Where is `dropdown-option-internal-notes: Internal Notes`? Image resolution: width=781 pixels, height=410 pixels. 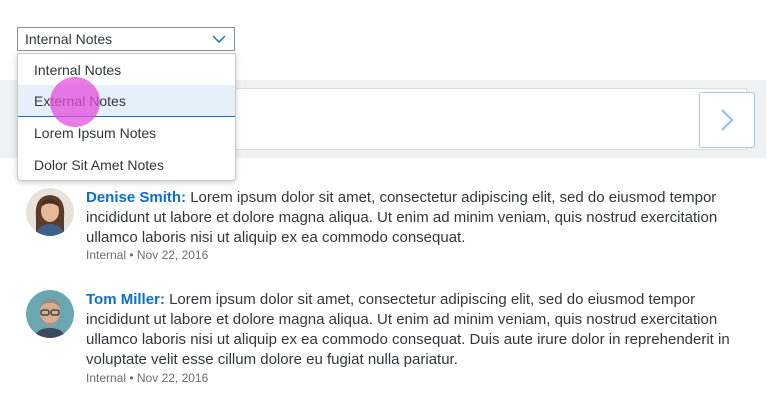 dropdown-option-internal-notes: Internal Notes is located at coordinates (126, 70).